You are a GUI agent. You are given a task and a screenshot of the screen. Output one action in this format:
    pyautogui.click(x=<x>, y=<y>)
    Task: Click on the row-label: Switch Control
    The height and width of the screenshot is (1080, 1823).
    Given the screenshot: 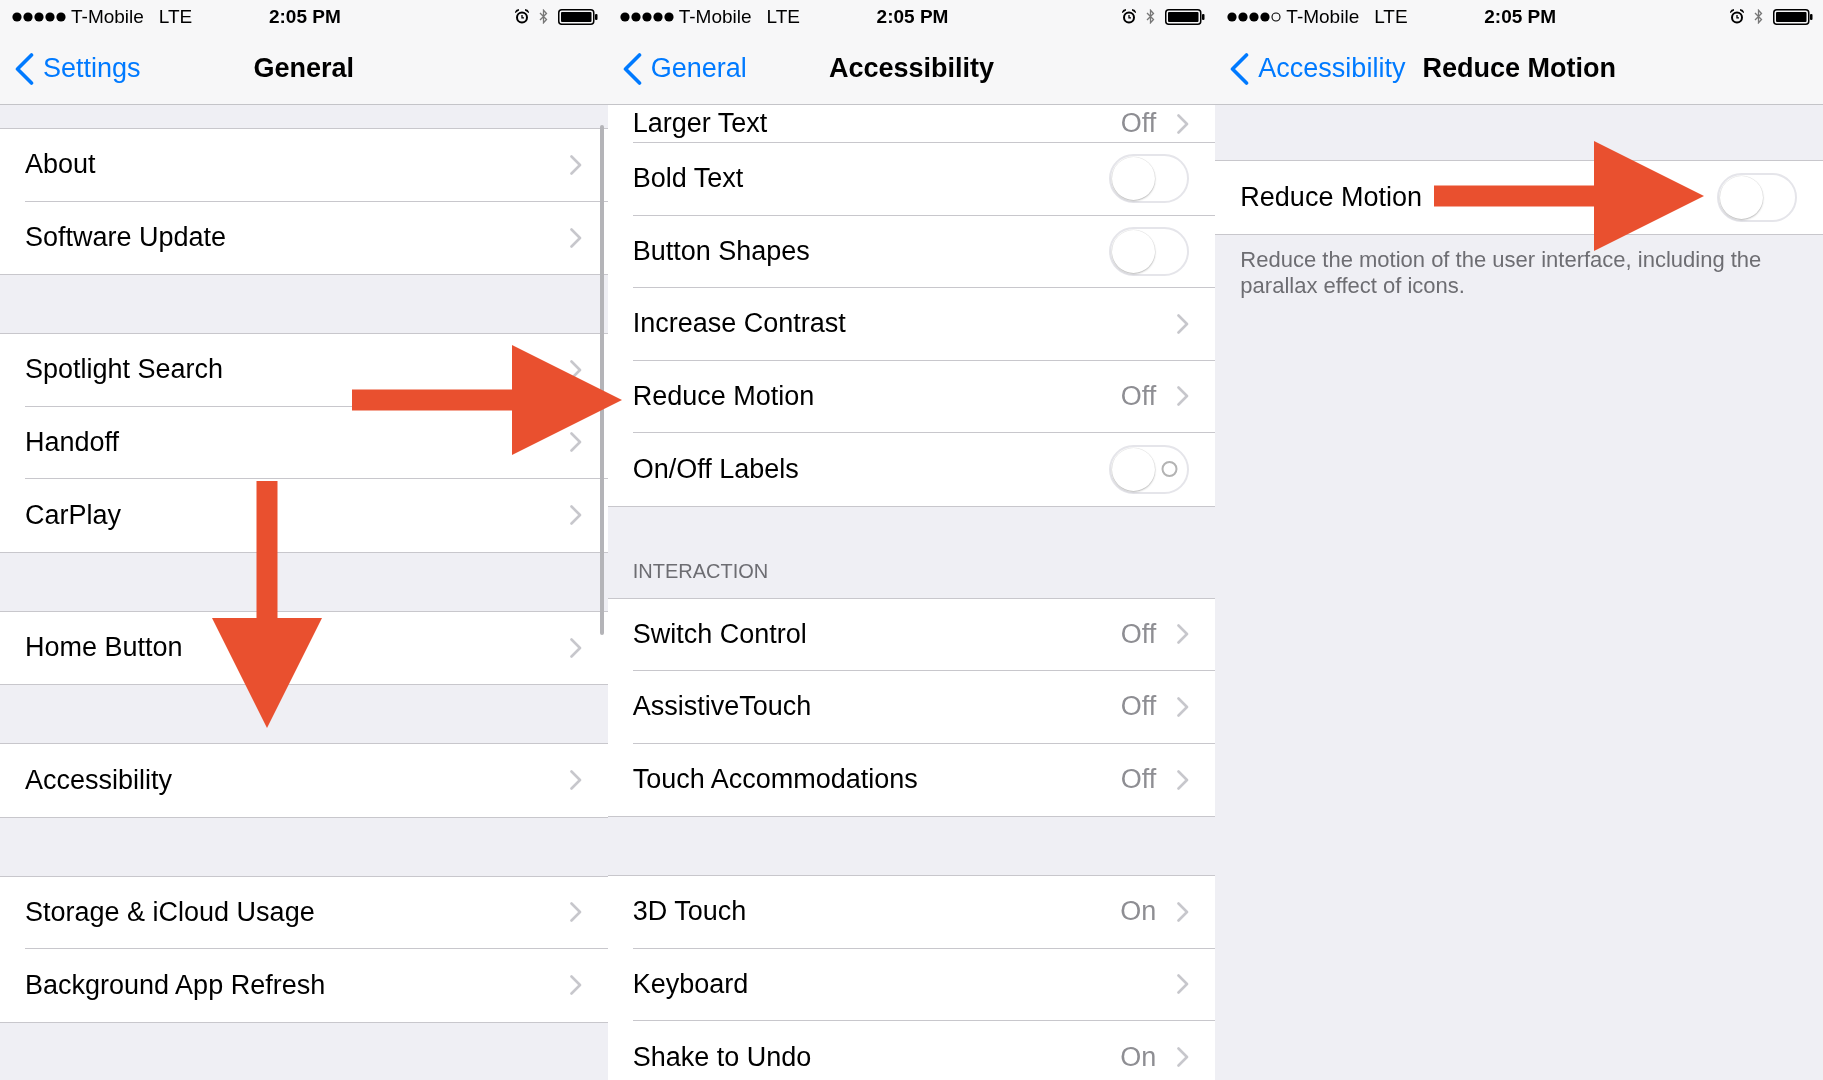 What is the action you would take?
    pyautogui.click(x=720, y=634)
    